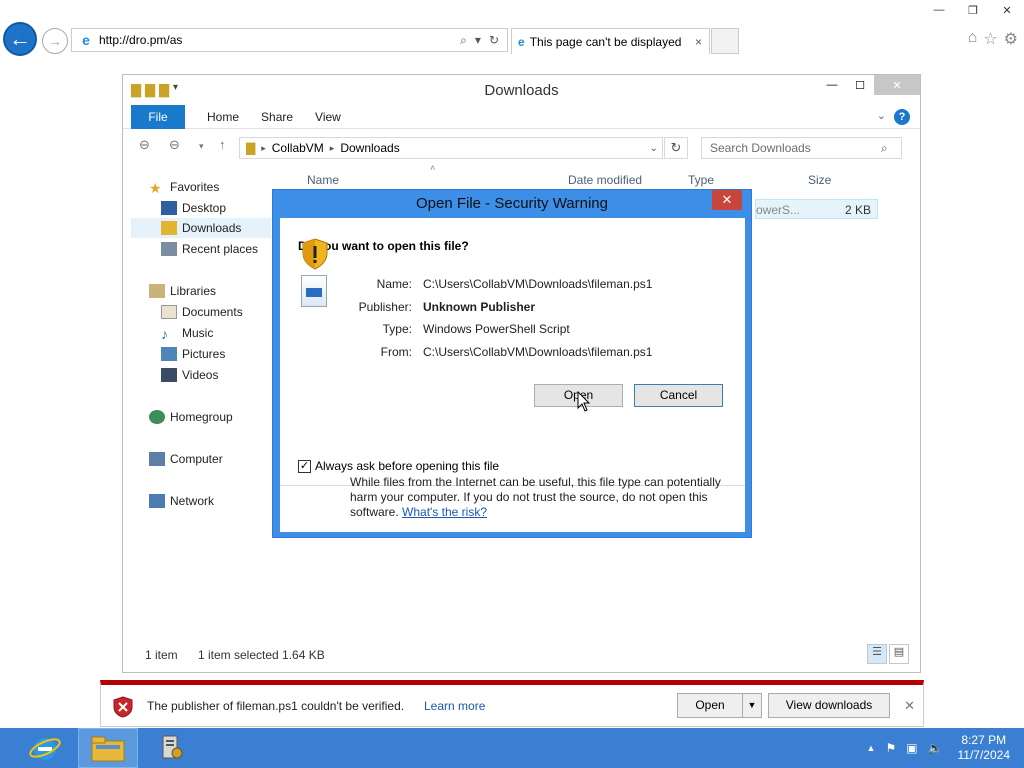 This screenshot has height=768, width=1024. Describe the element at coordinates (478, 40) in the screenshot. I see `dropdown-icon: ▾` at that location.